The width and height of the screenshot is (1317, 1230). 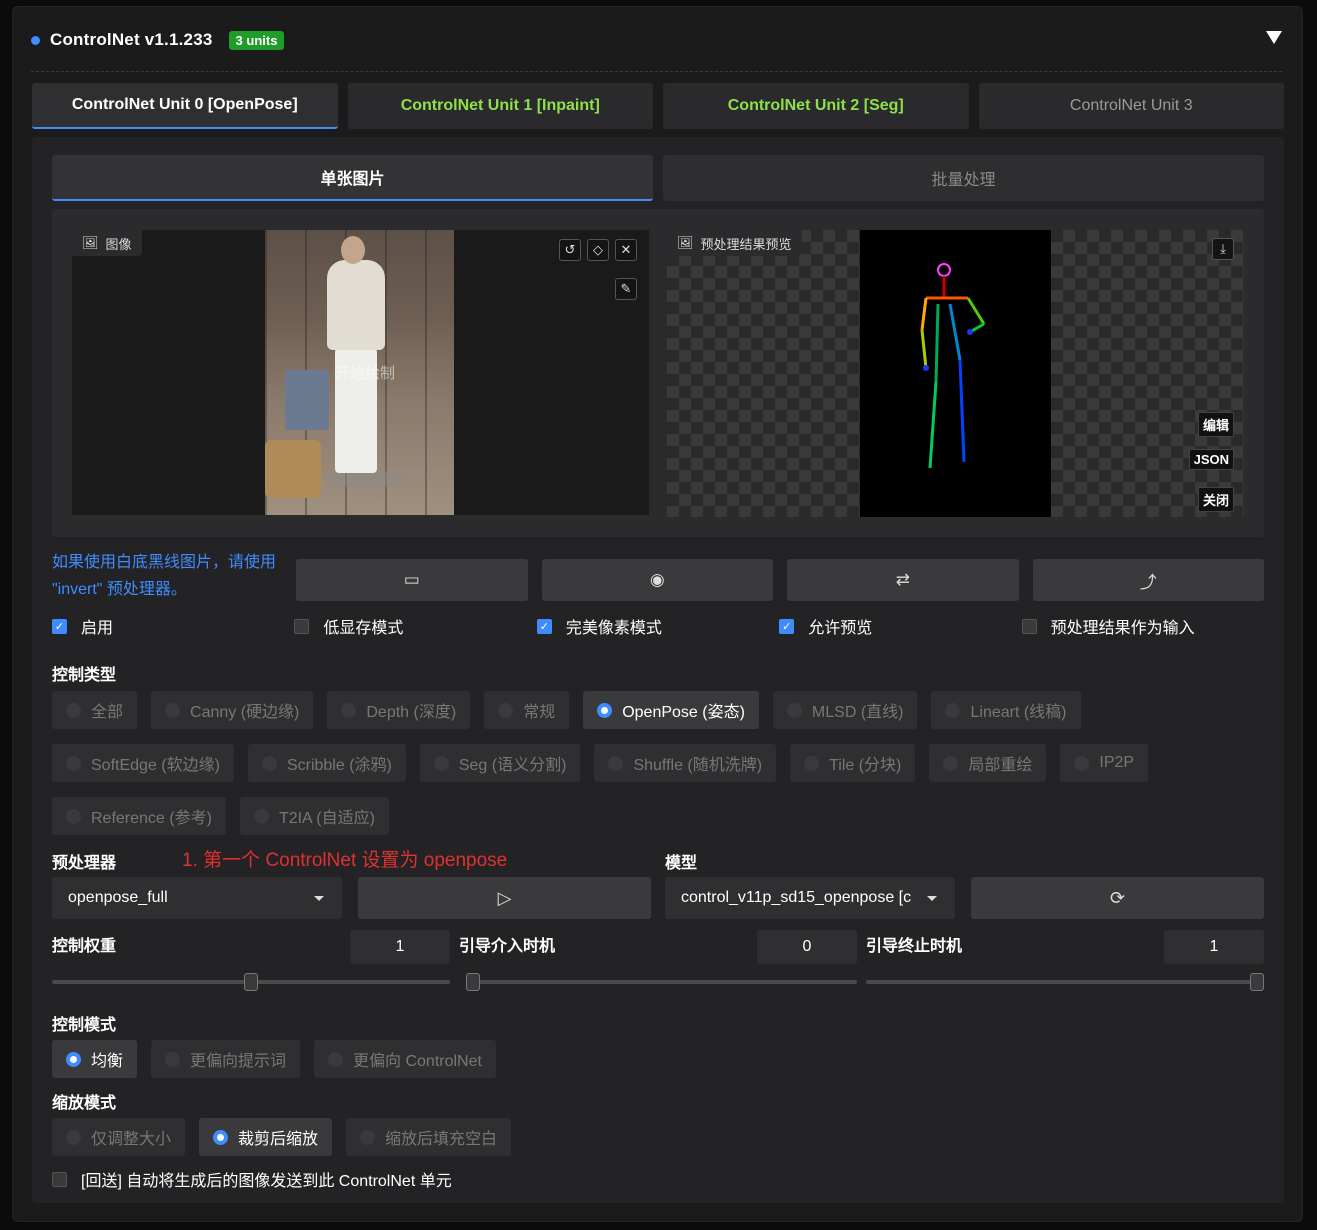 I want to click on brush-icon: ✎, so click(x=626, y=289).